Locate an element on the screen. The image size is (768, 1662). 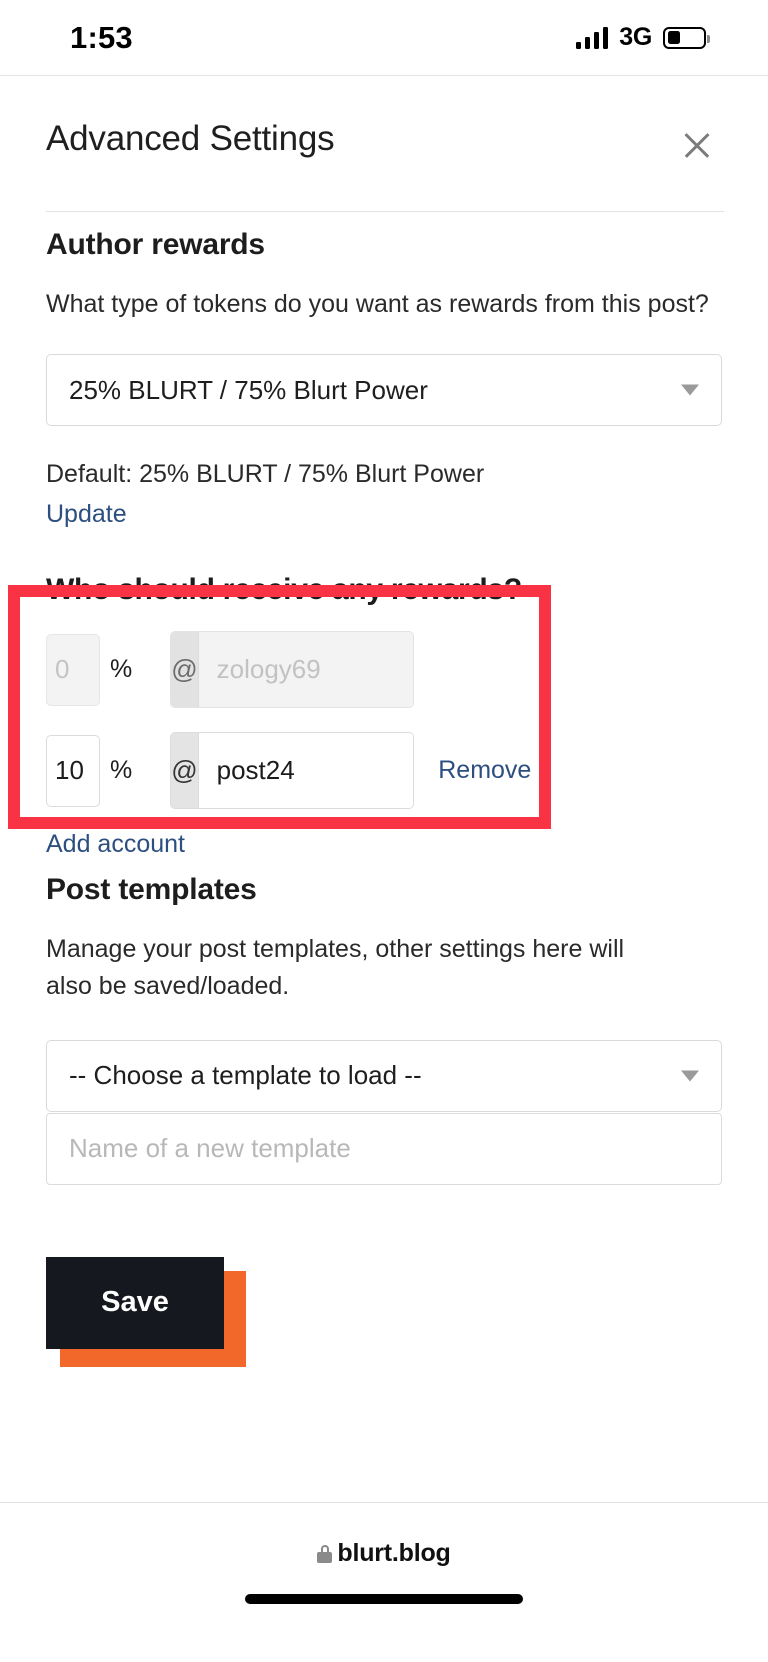
save-button-wrapper: Save is located at coordinates (146, 1311).